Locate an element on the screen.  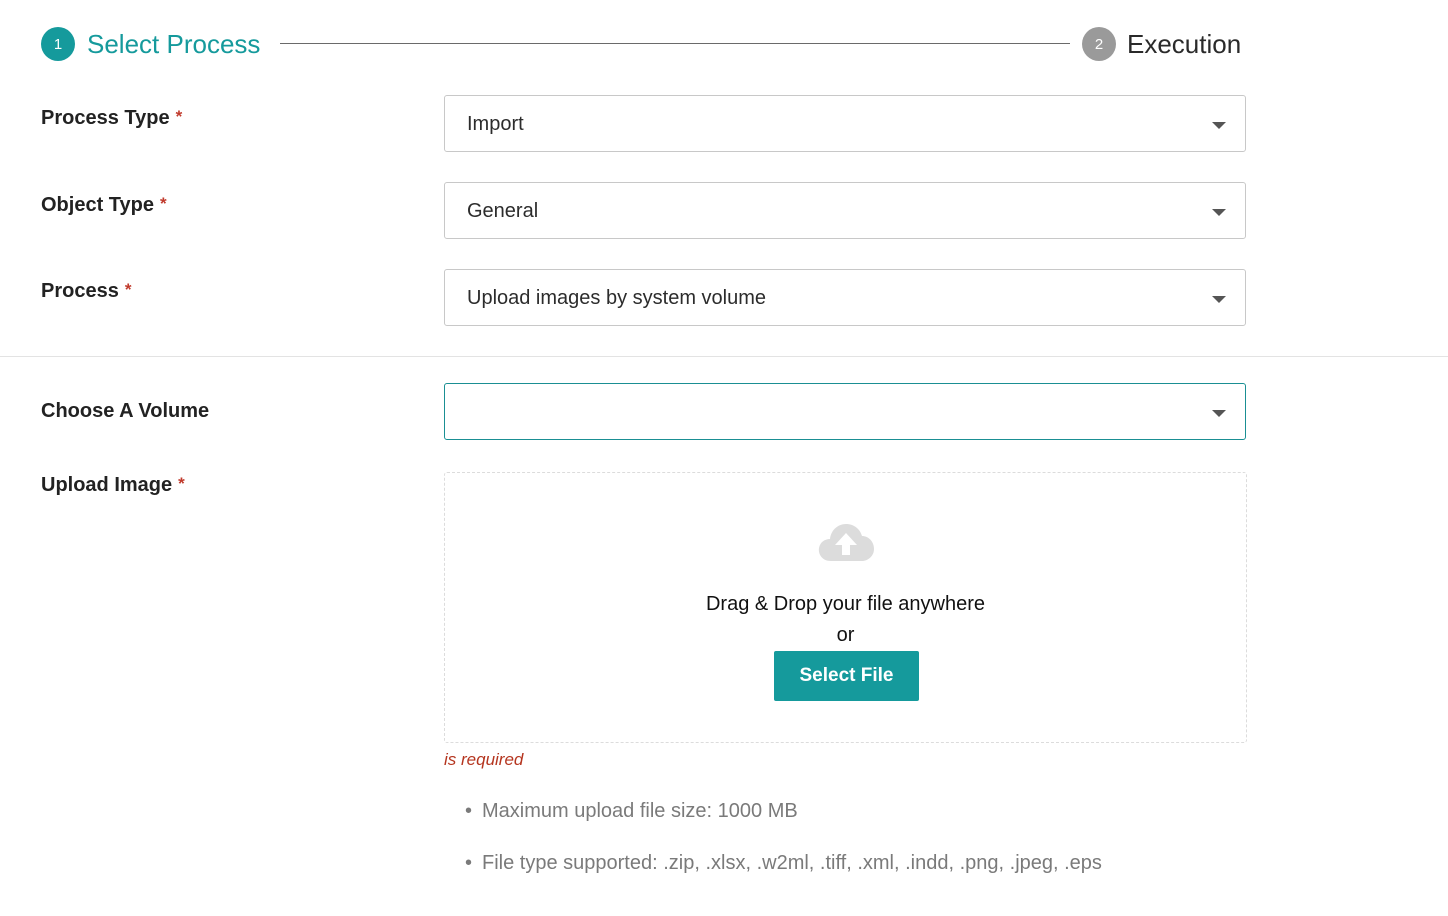
upload-error-message: is required is located at coordinates (484, 759).